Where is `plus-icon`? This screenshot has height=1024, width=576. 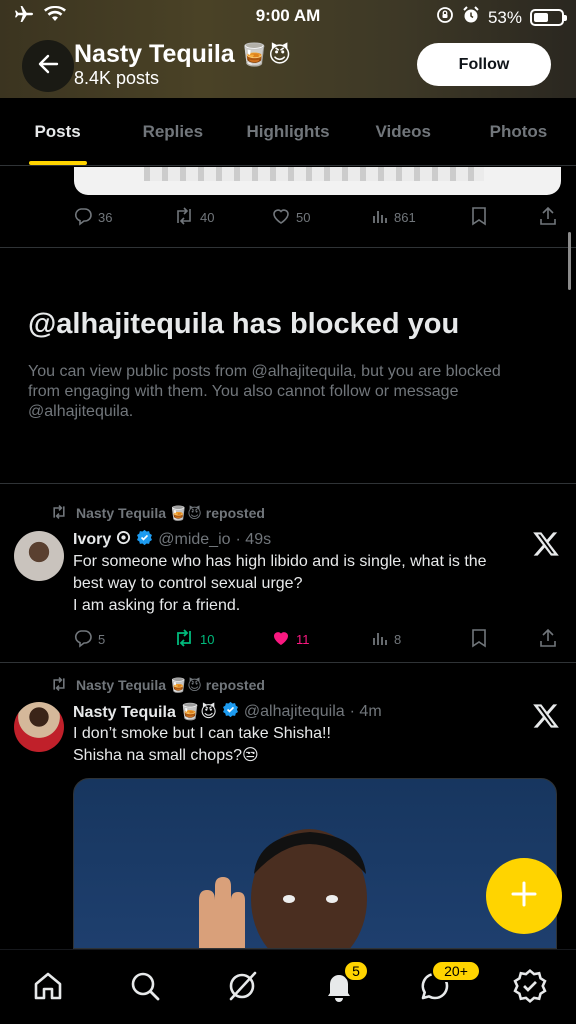 plus-icon is located at coordinates (524, 896).